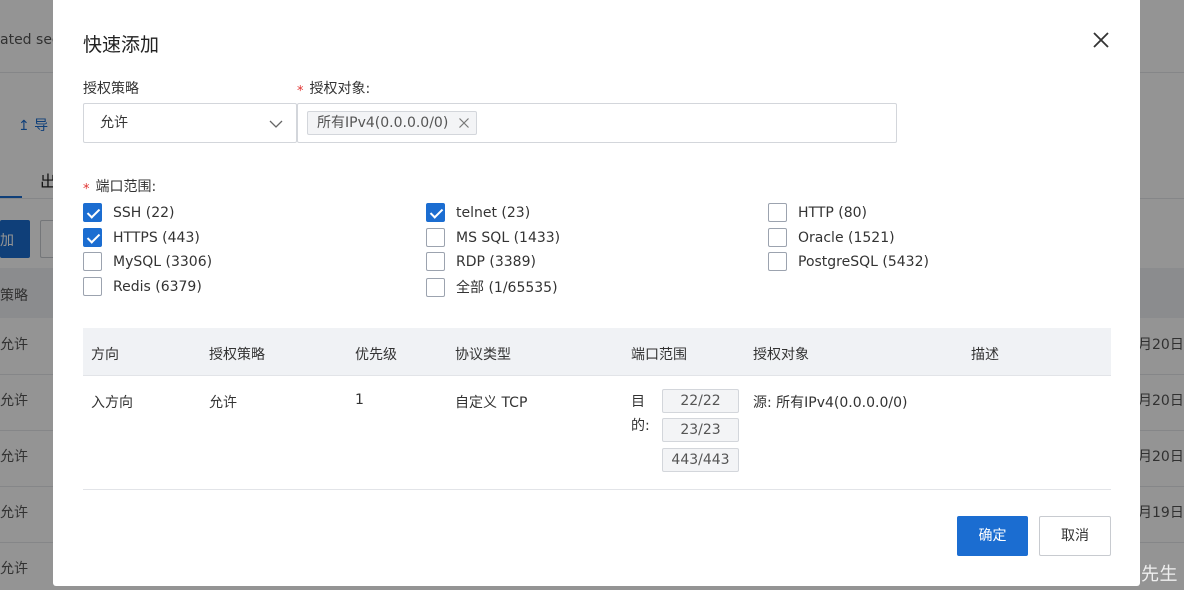  What do you see at coordinates (492, 287) in the screenshot?
I see `port-checkbox-all: 全部 (1/65535)` at bounding box center [492, 287].